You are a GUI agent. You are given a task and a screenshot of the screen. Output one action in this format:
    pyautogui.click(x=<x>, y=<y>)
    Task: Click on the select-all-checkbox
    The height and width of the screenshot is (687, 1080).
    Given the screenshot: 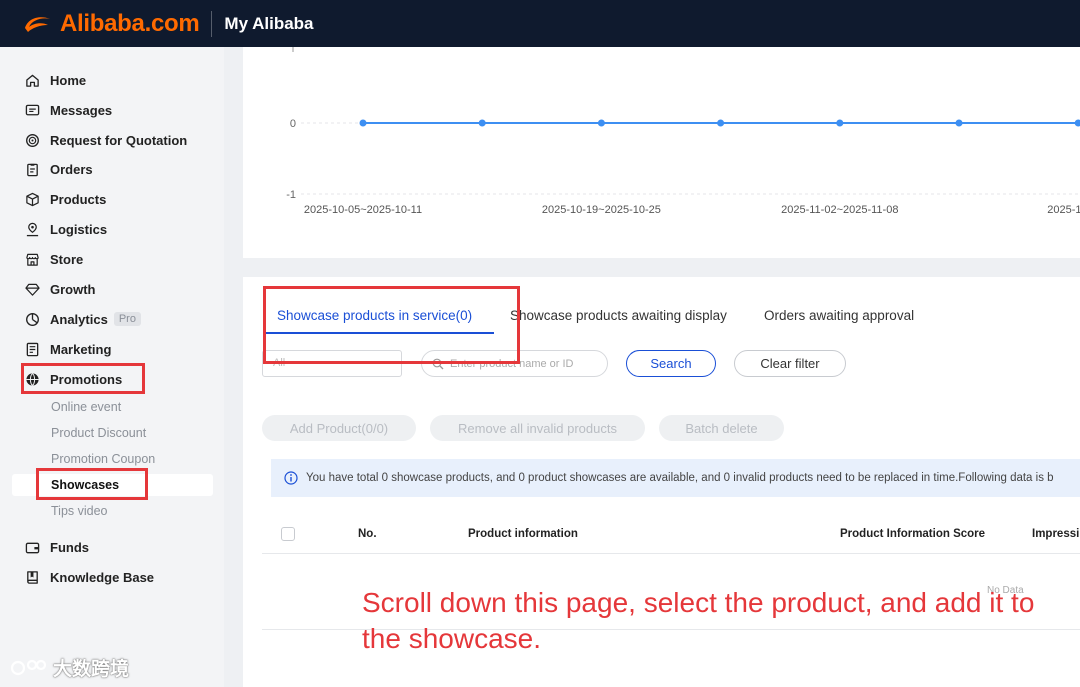 What is the action you would take?
    pyautogui.click(x=288, y=534)
    